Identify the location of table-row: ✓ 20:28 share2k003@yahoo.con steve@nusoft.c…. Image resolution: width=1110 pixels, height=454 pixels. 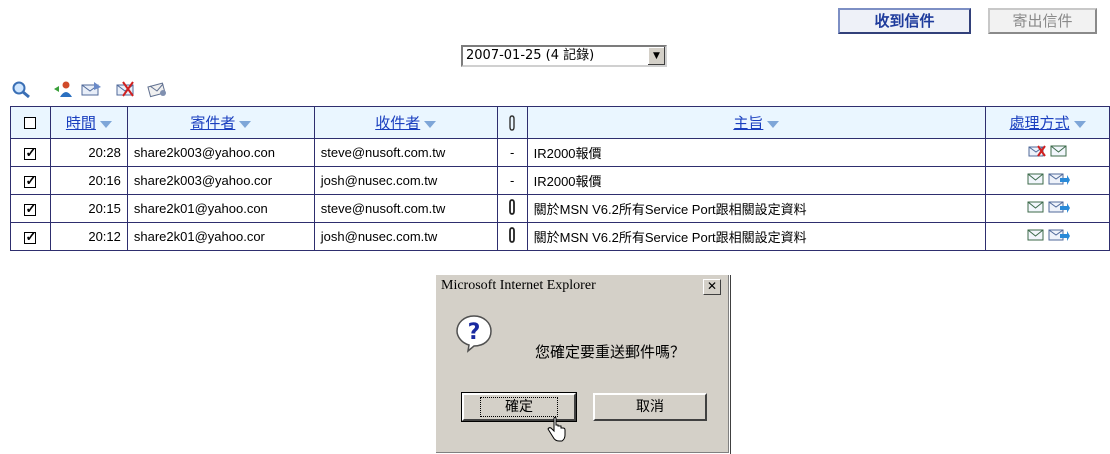
(560, 152).